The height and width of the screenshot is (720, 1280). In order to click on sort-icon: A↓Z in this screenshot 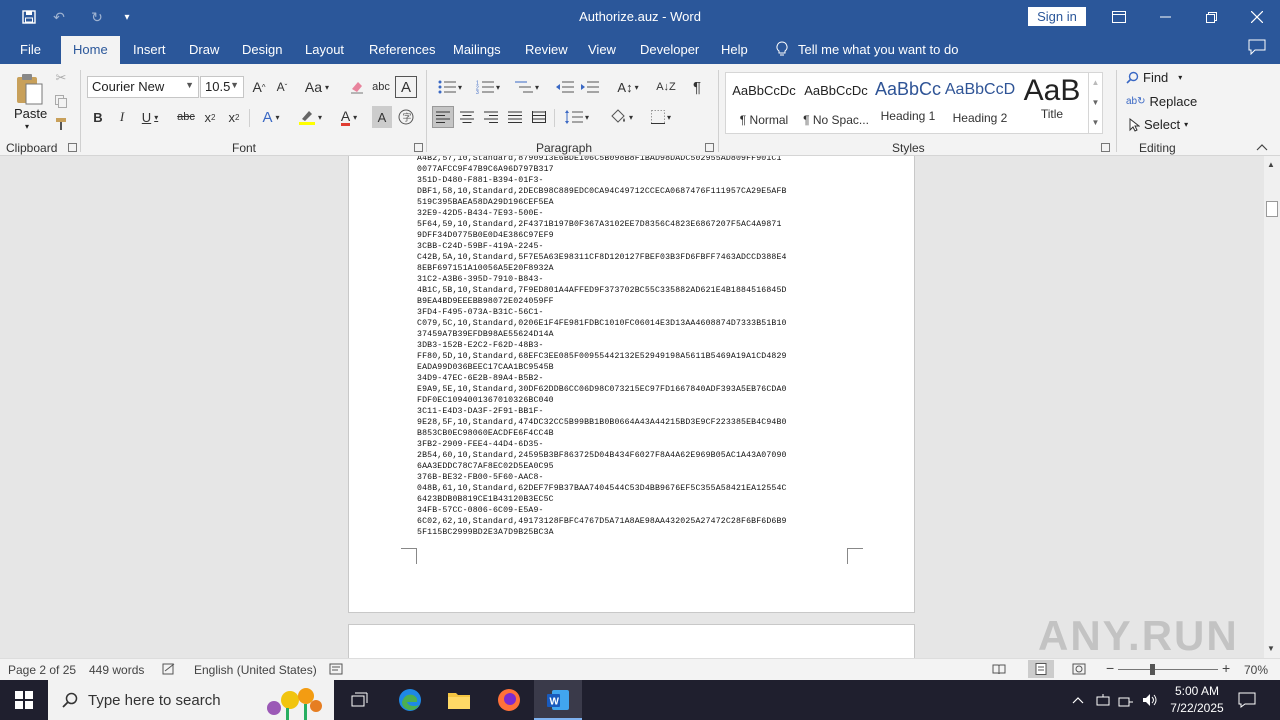, I will do `click(666, 87)`.